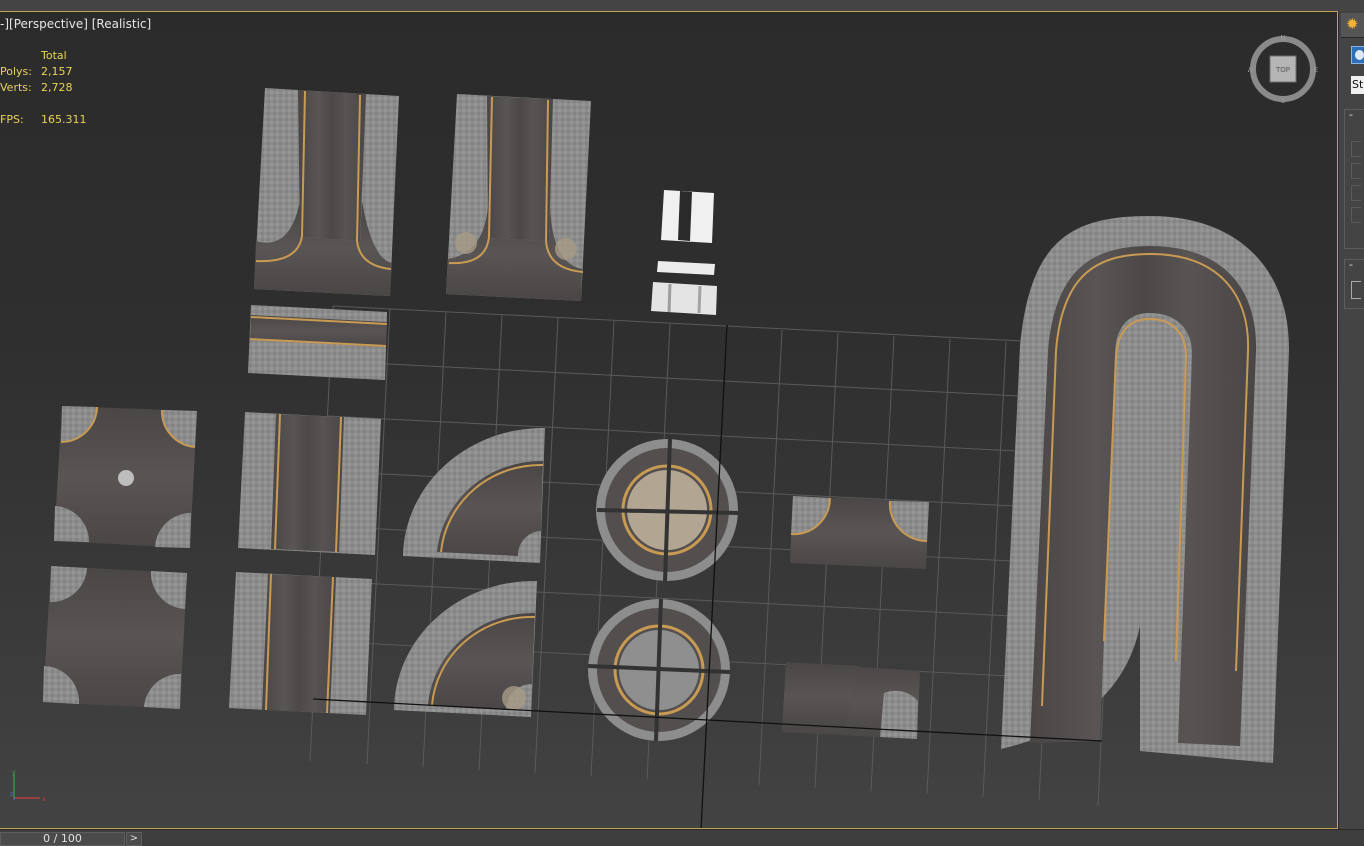 This screenshot has width=1364, height=846. I want to click on fps-label: FPS:, so click(12, 119).